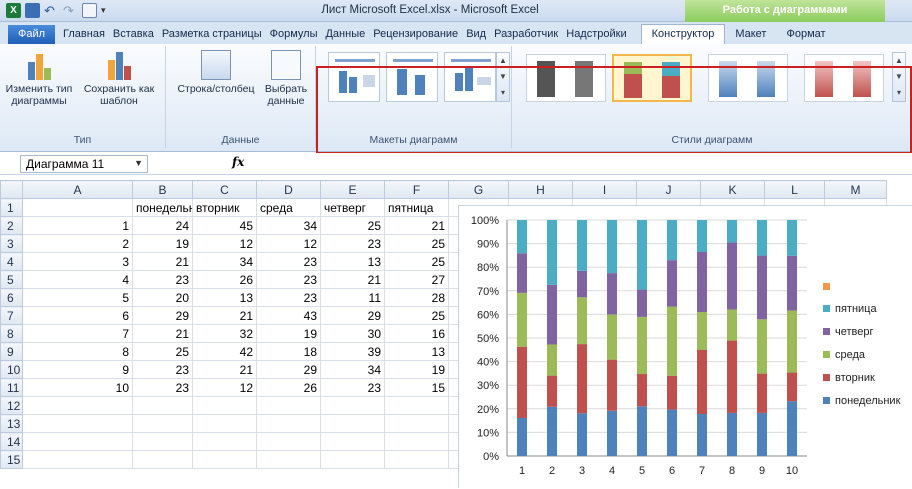 The width and height of the screenshot is (912, 489). Describe the element at coordinates (794, 189) in the screenshot. I see `column-header-L: L` at that location.